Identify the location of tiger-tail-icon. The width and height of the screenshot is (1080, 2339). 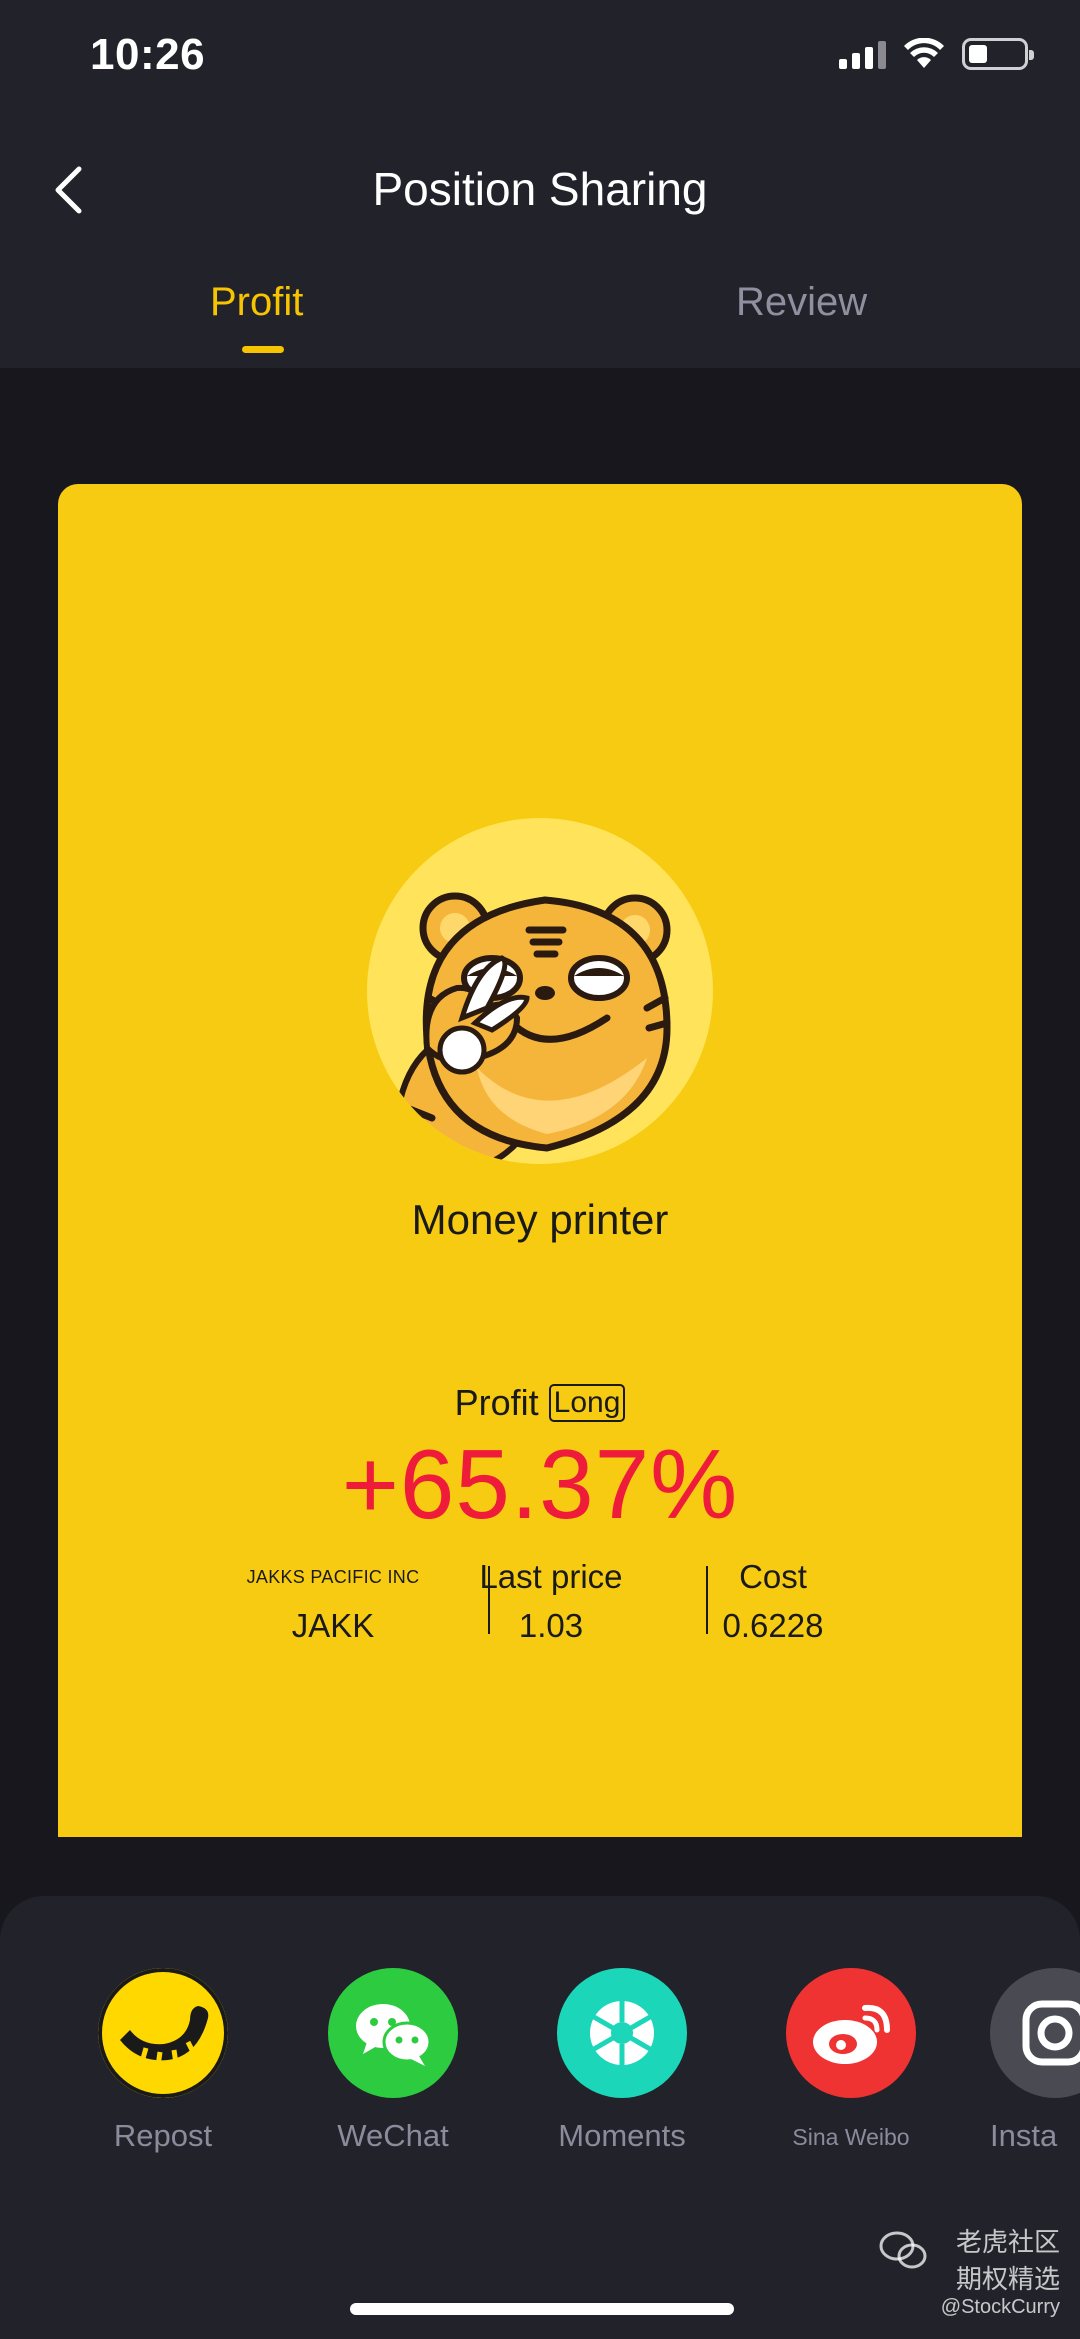
(163, 2033).